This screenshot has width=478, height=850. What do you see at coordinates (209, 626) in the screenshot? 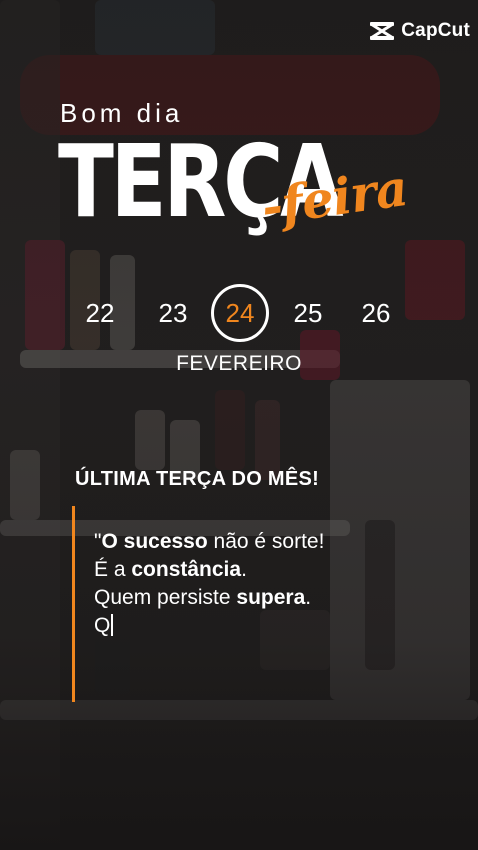
I see `quote-line-4: Q` at bounding box center [209, 626].